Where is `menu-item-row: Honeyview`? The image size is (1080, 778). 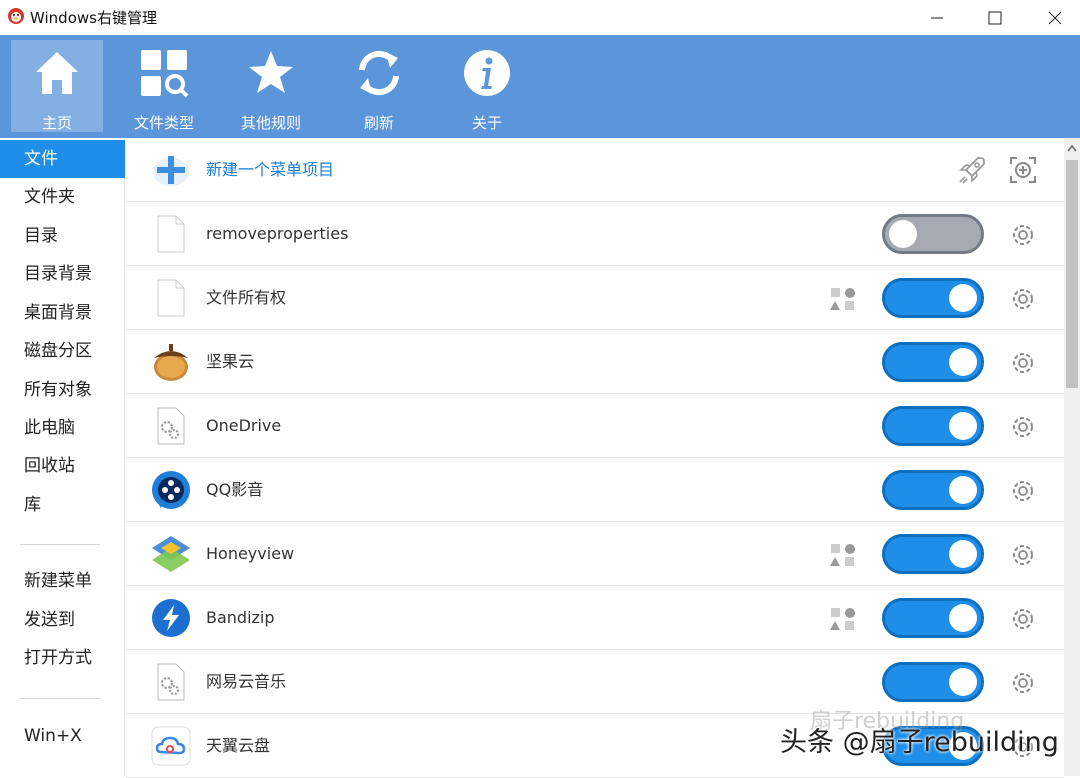
menu-item-row: Honeyview is located at coordinates (595, 554).